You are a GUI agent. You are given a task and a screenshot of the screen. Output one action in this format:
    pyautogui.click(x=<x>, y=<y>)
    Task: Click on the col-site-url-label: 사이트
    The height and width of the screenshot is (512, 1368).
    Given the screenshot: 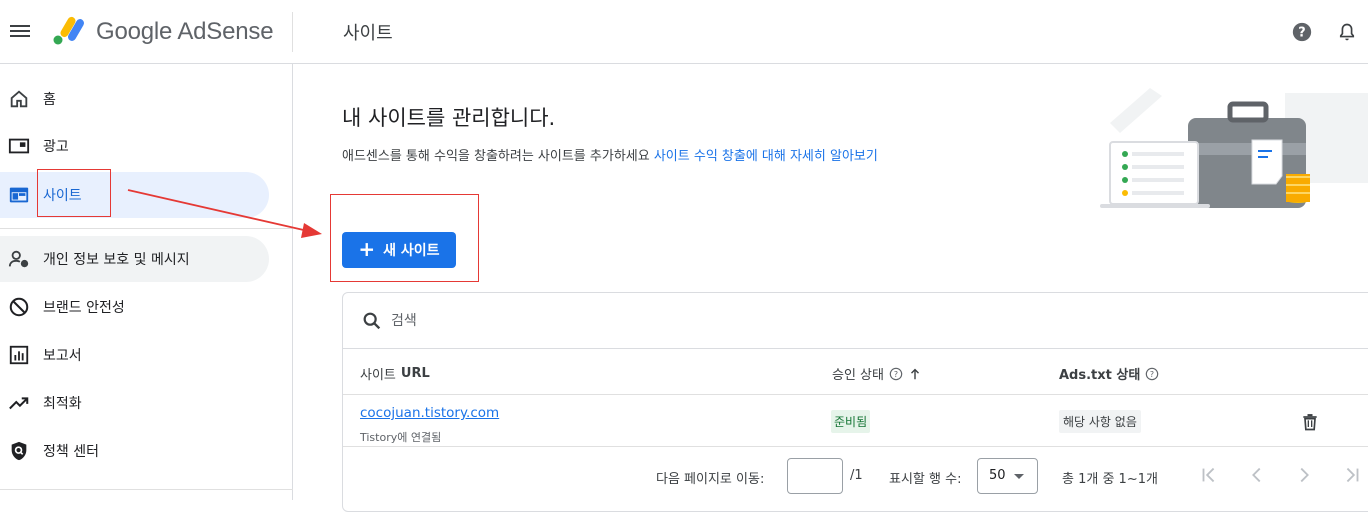 What is the action you would take?
    pyautogui.click(x=378, y=375)
    